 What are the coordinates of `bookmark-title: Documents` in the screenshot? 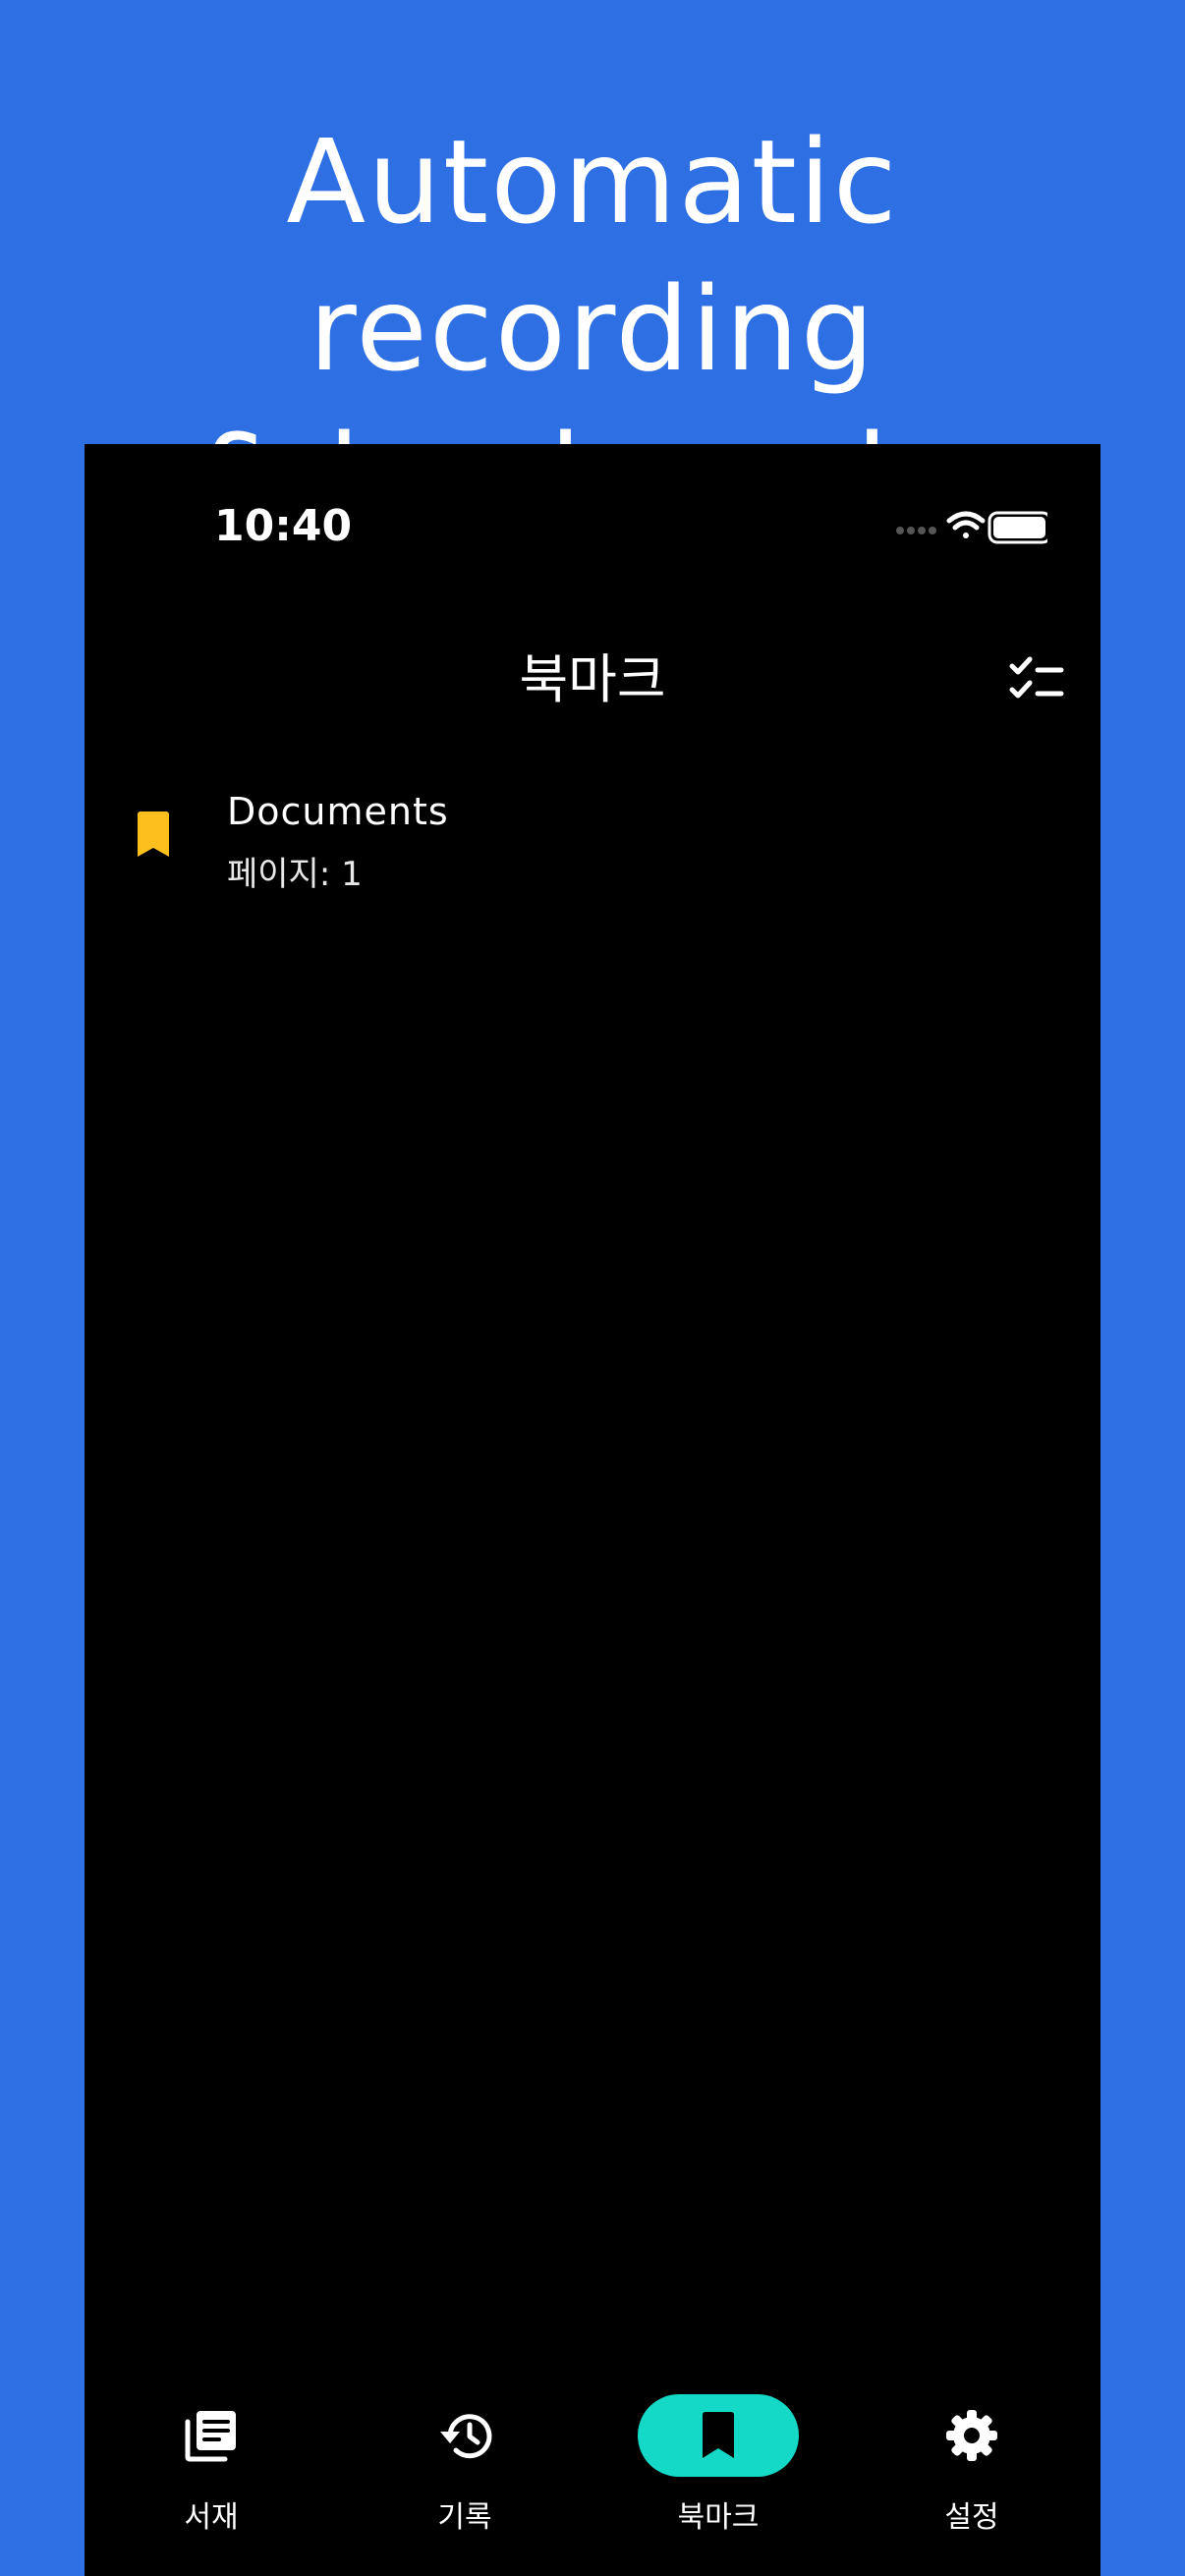 It's located at (338, 811).